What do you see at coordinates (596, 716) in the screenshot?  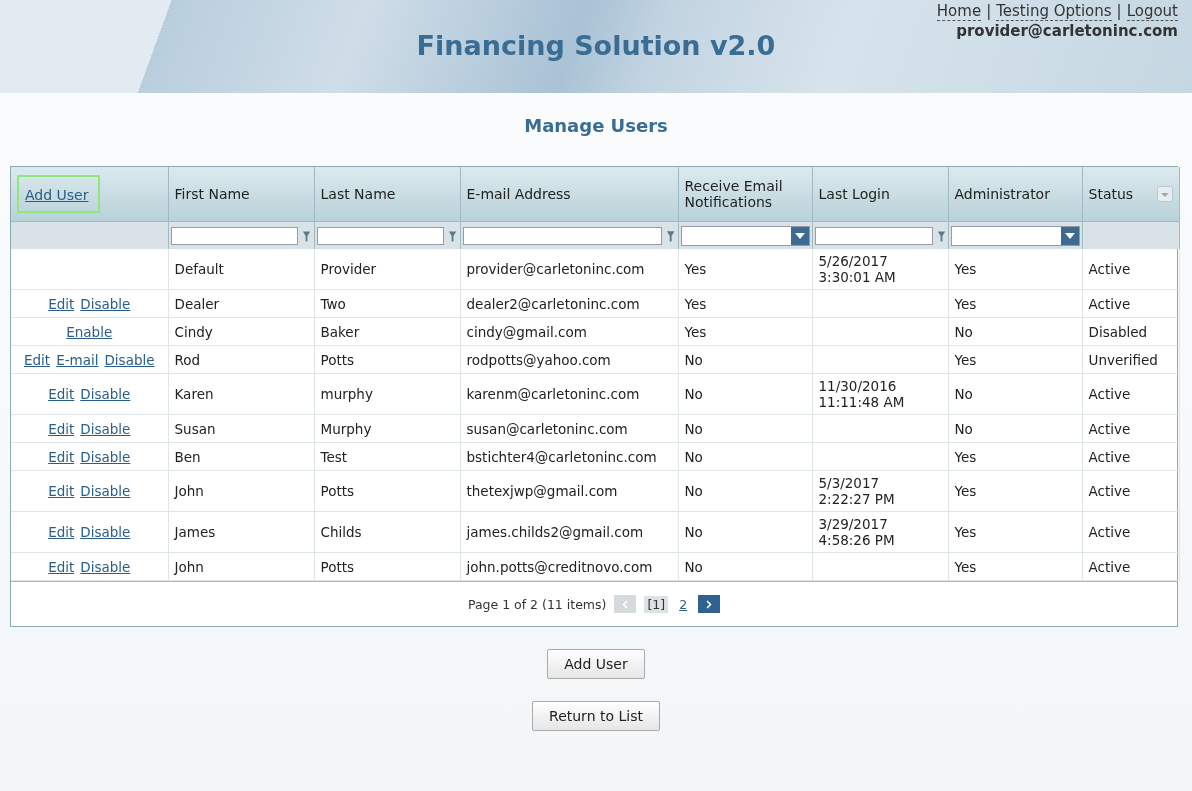 I see `action-button: Return to List` at bounding box center [596, 716].